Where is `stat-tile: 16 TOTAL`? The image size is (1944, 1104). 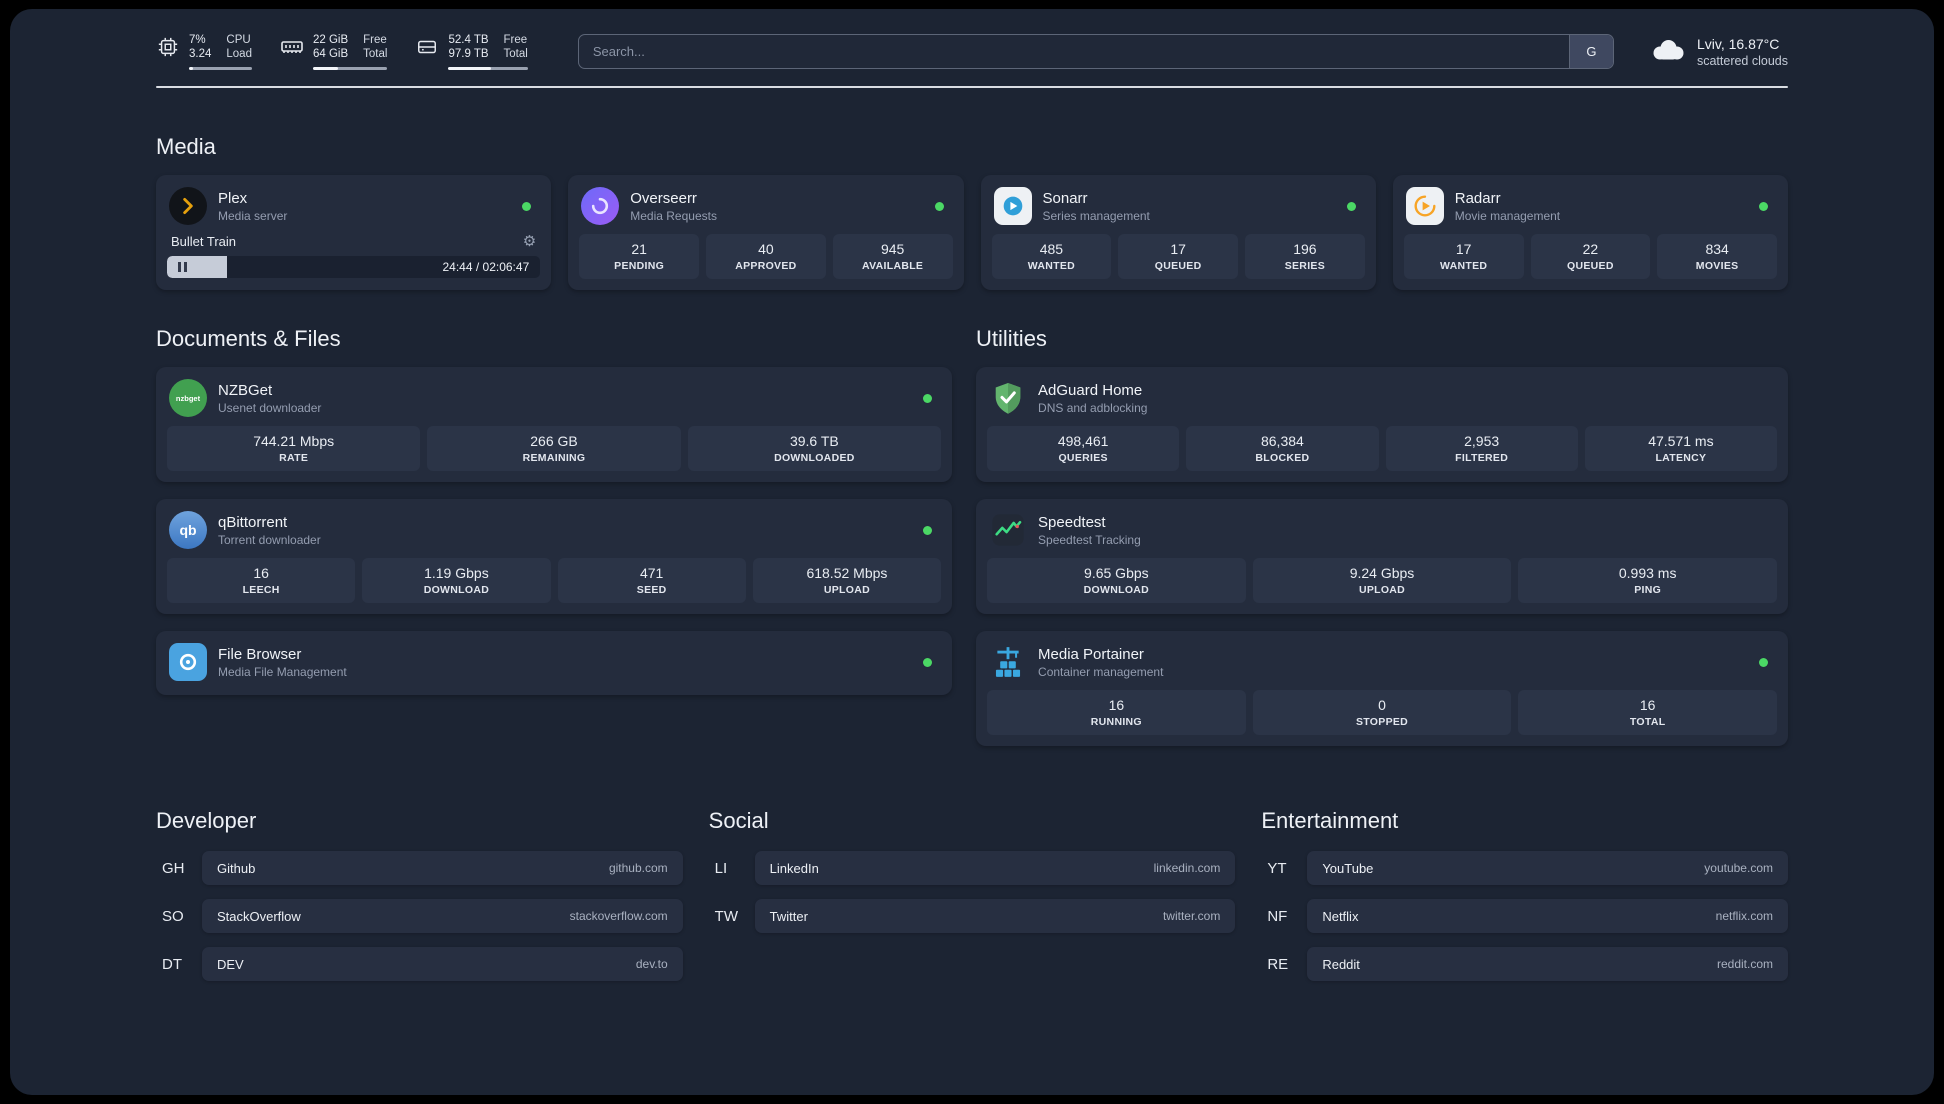 stat-tile: 16 TOTAL is located at coordinates (1647, 712).